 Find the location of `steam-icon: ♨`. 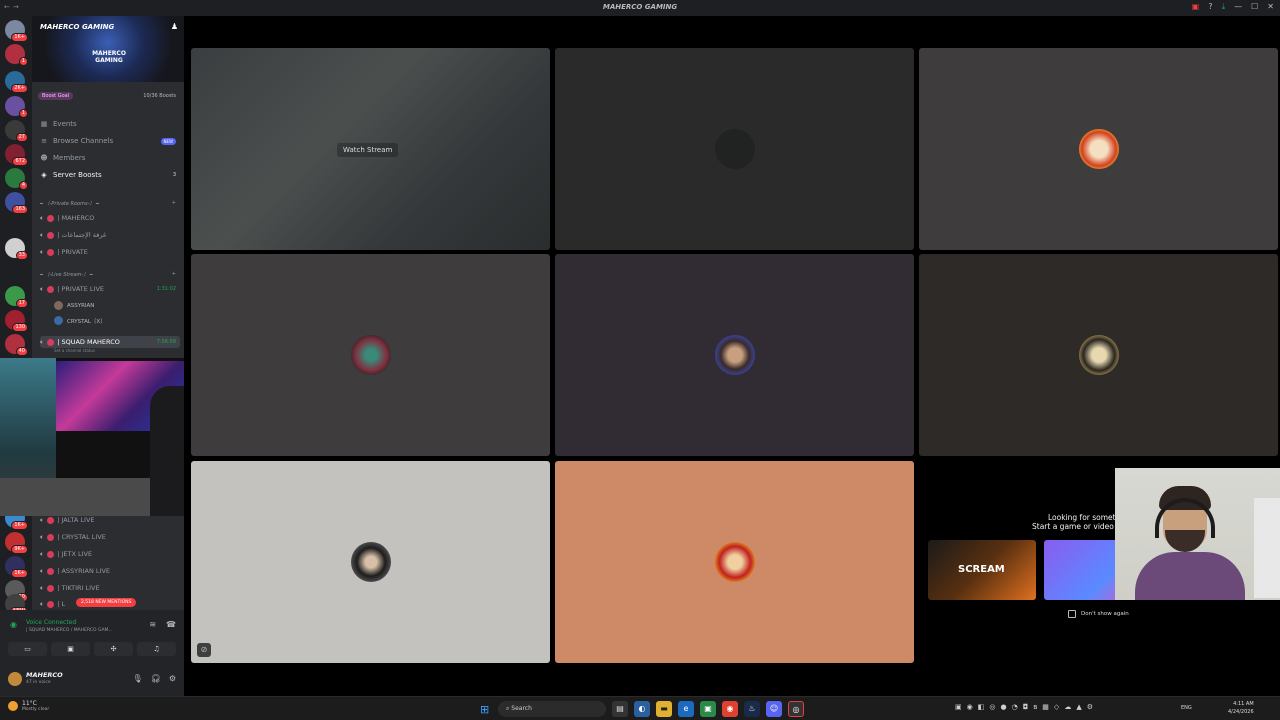

steam-icon: ♨ is located at coordinates (752, 709).